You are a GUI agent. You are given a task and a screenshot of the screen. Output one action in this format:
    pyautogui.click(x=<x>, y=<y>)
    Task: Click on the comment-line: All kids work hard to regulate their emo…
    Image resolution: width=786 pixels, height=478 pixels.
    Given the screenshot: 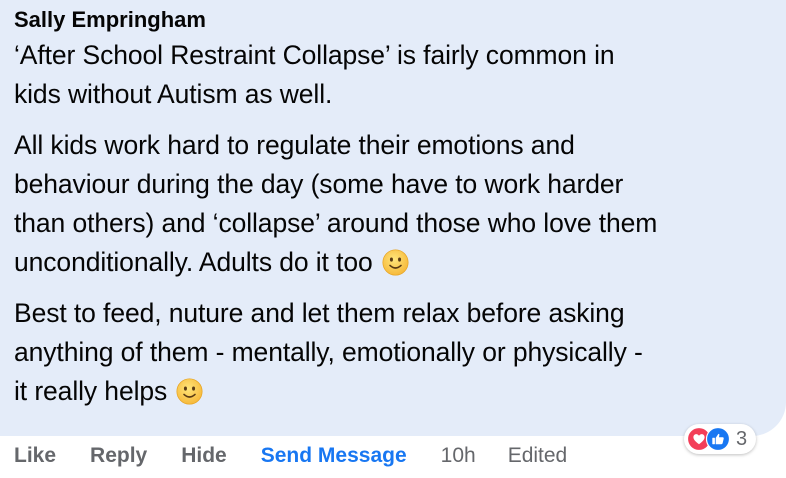 What is the action you would take?
    pyautogui.click(x=294, y=145)
    